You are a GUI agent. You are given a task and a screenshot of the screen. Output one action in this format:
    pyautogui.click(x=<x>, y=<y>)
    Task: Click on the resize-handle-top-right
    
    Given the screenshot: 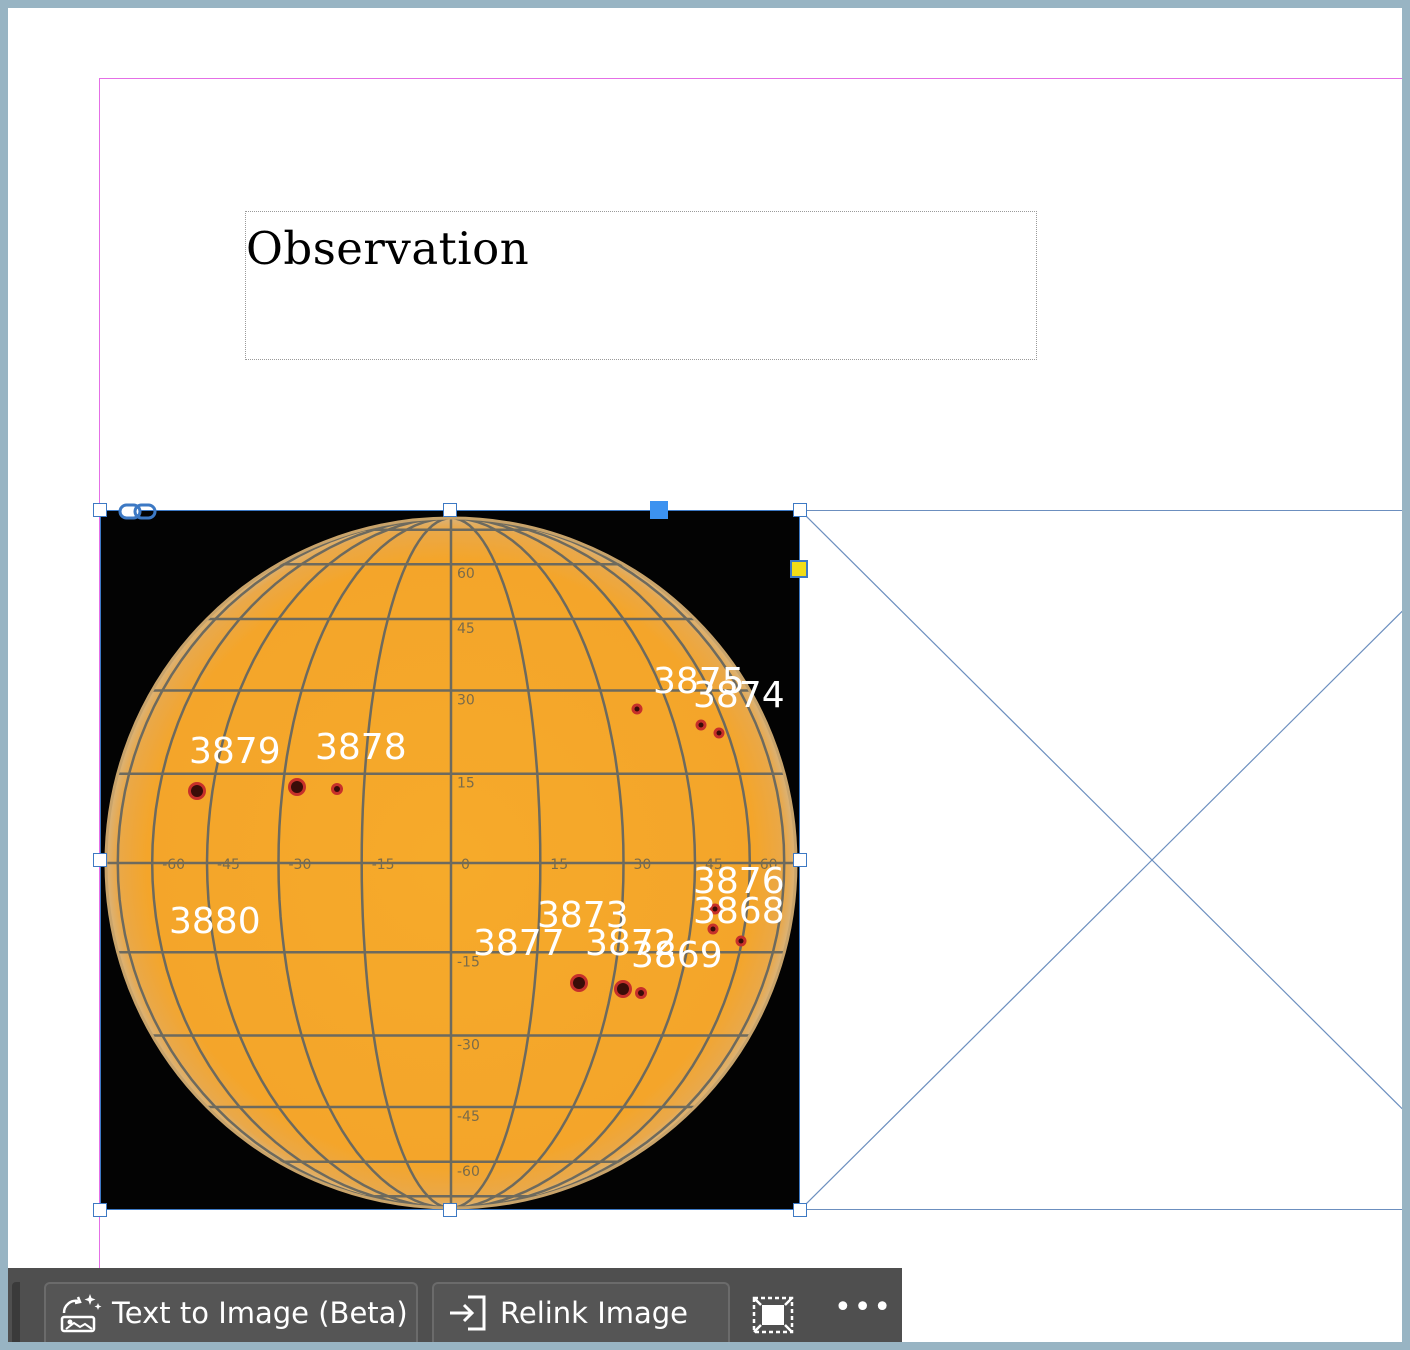 What is the action you would take?
    pyautogui.click(x=800, y=510)
    